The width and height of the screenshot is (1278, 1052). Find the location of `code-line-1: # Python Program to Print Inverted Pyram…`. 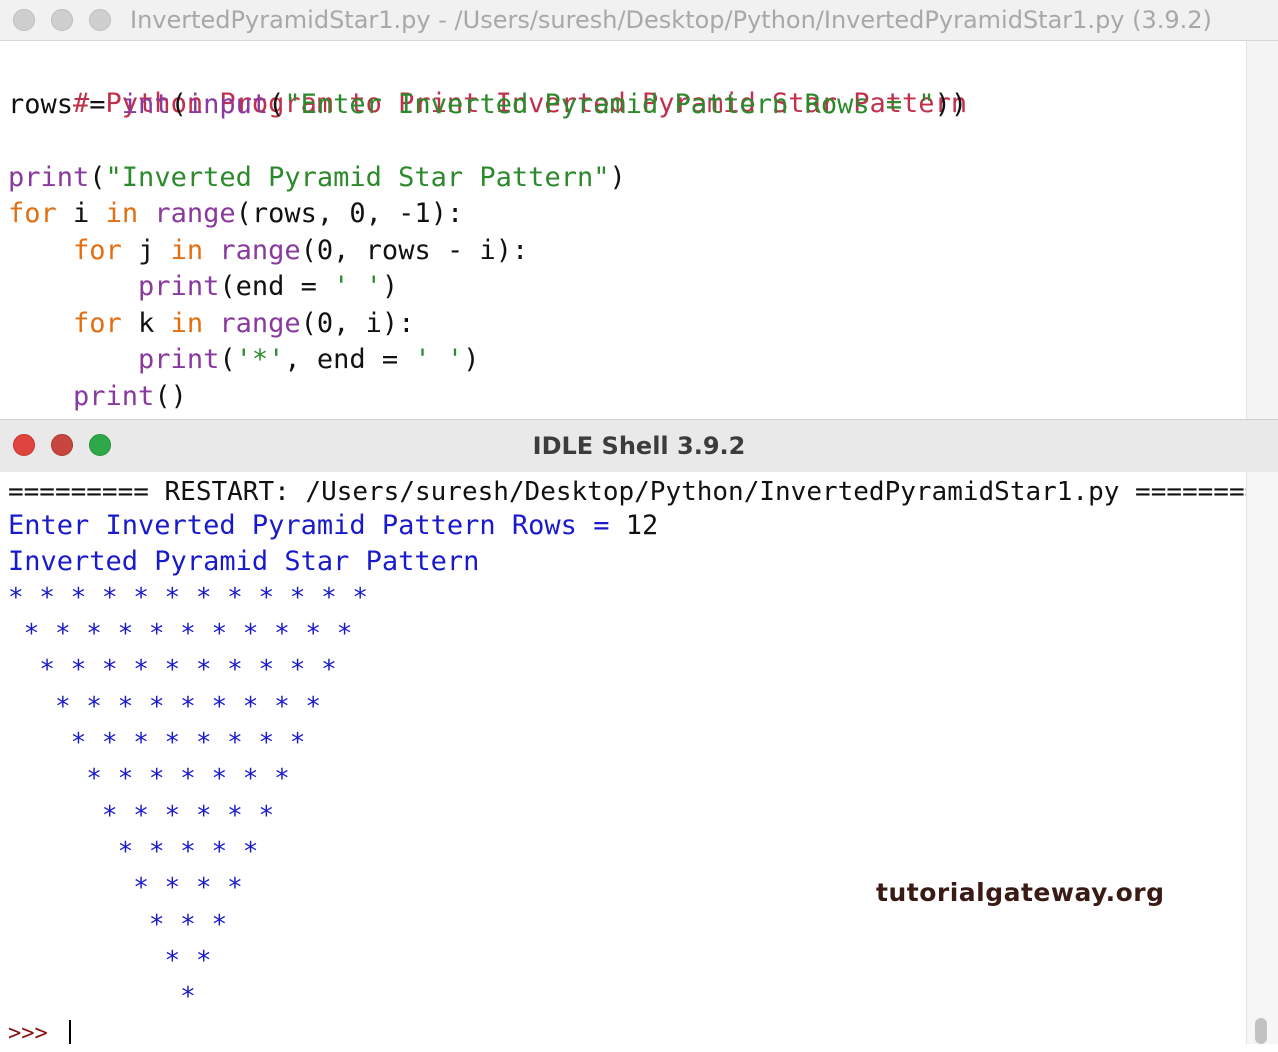

code-line-1: # Python Program to Print Inverted Pyram… is located at coordinates (487, 84).